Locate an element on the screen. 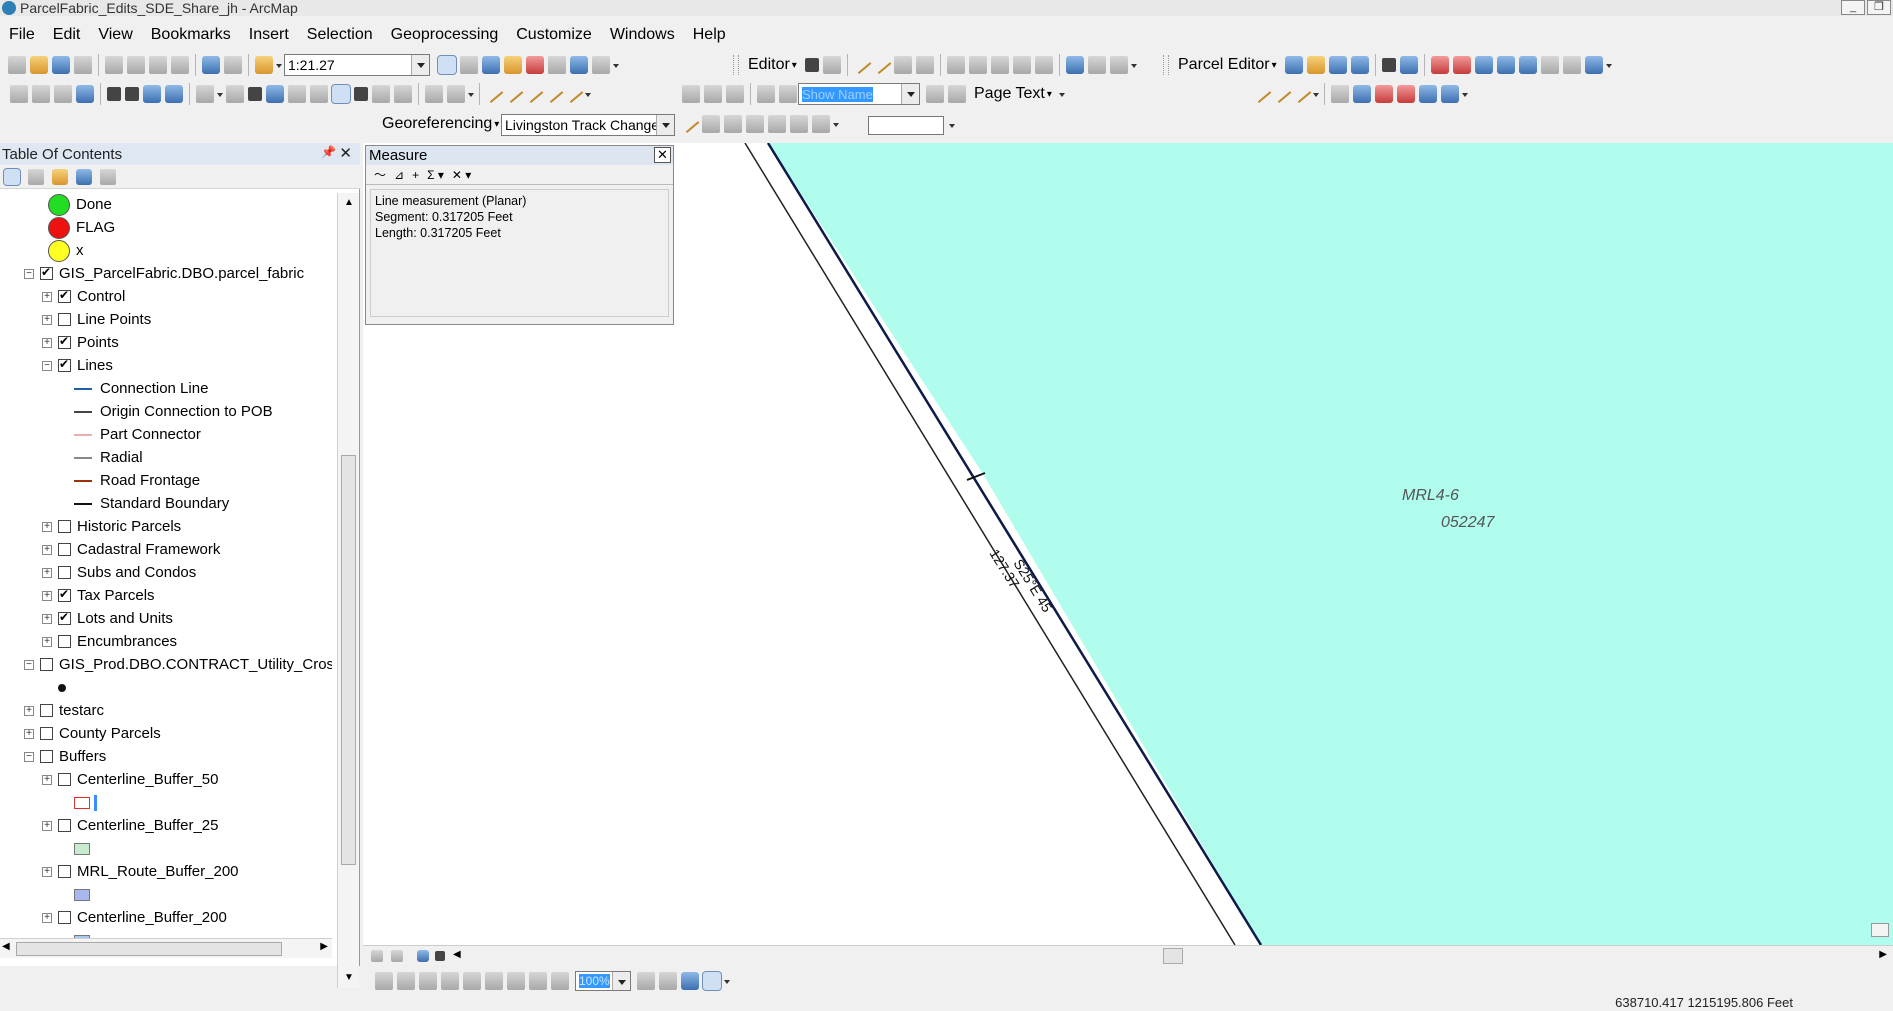 This screenshot has width=1893, height=1011. toc-item: + Tax Parcels is located at coordinates (98, 595).